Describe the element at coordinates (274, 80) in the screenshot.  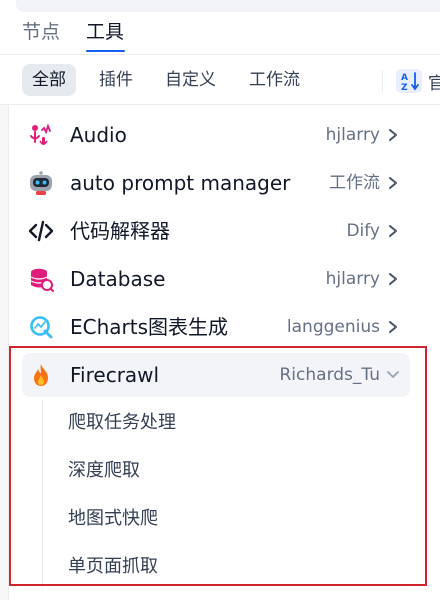
I see `filter-workflow: 工作流` at that location.